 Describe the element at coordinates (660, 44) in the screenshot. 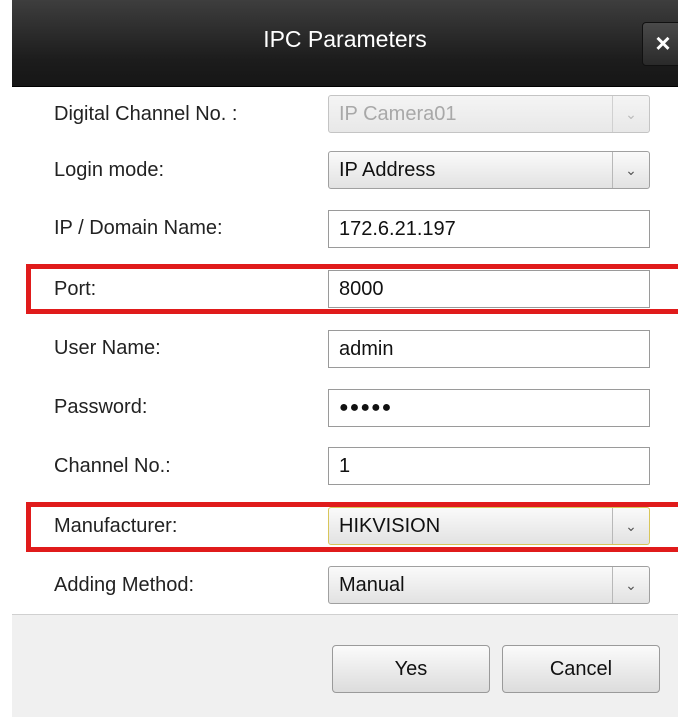

I see `close-button: ×` at that location.